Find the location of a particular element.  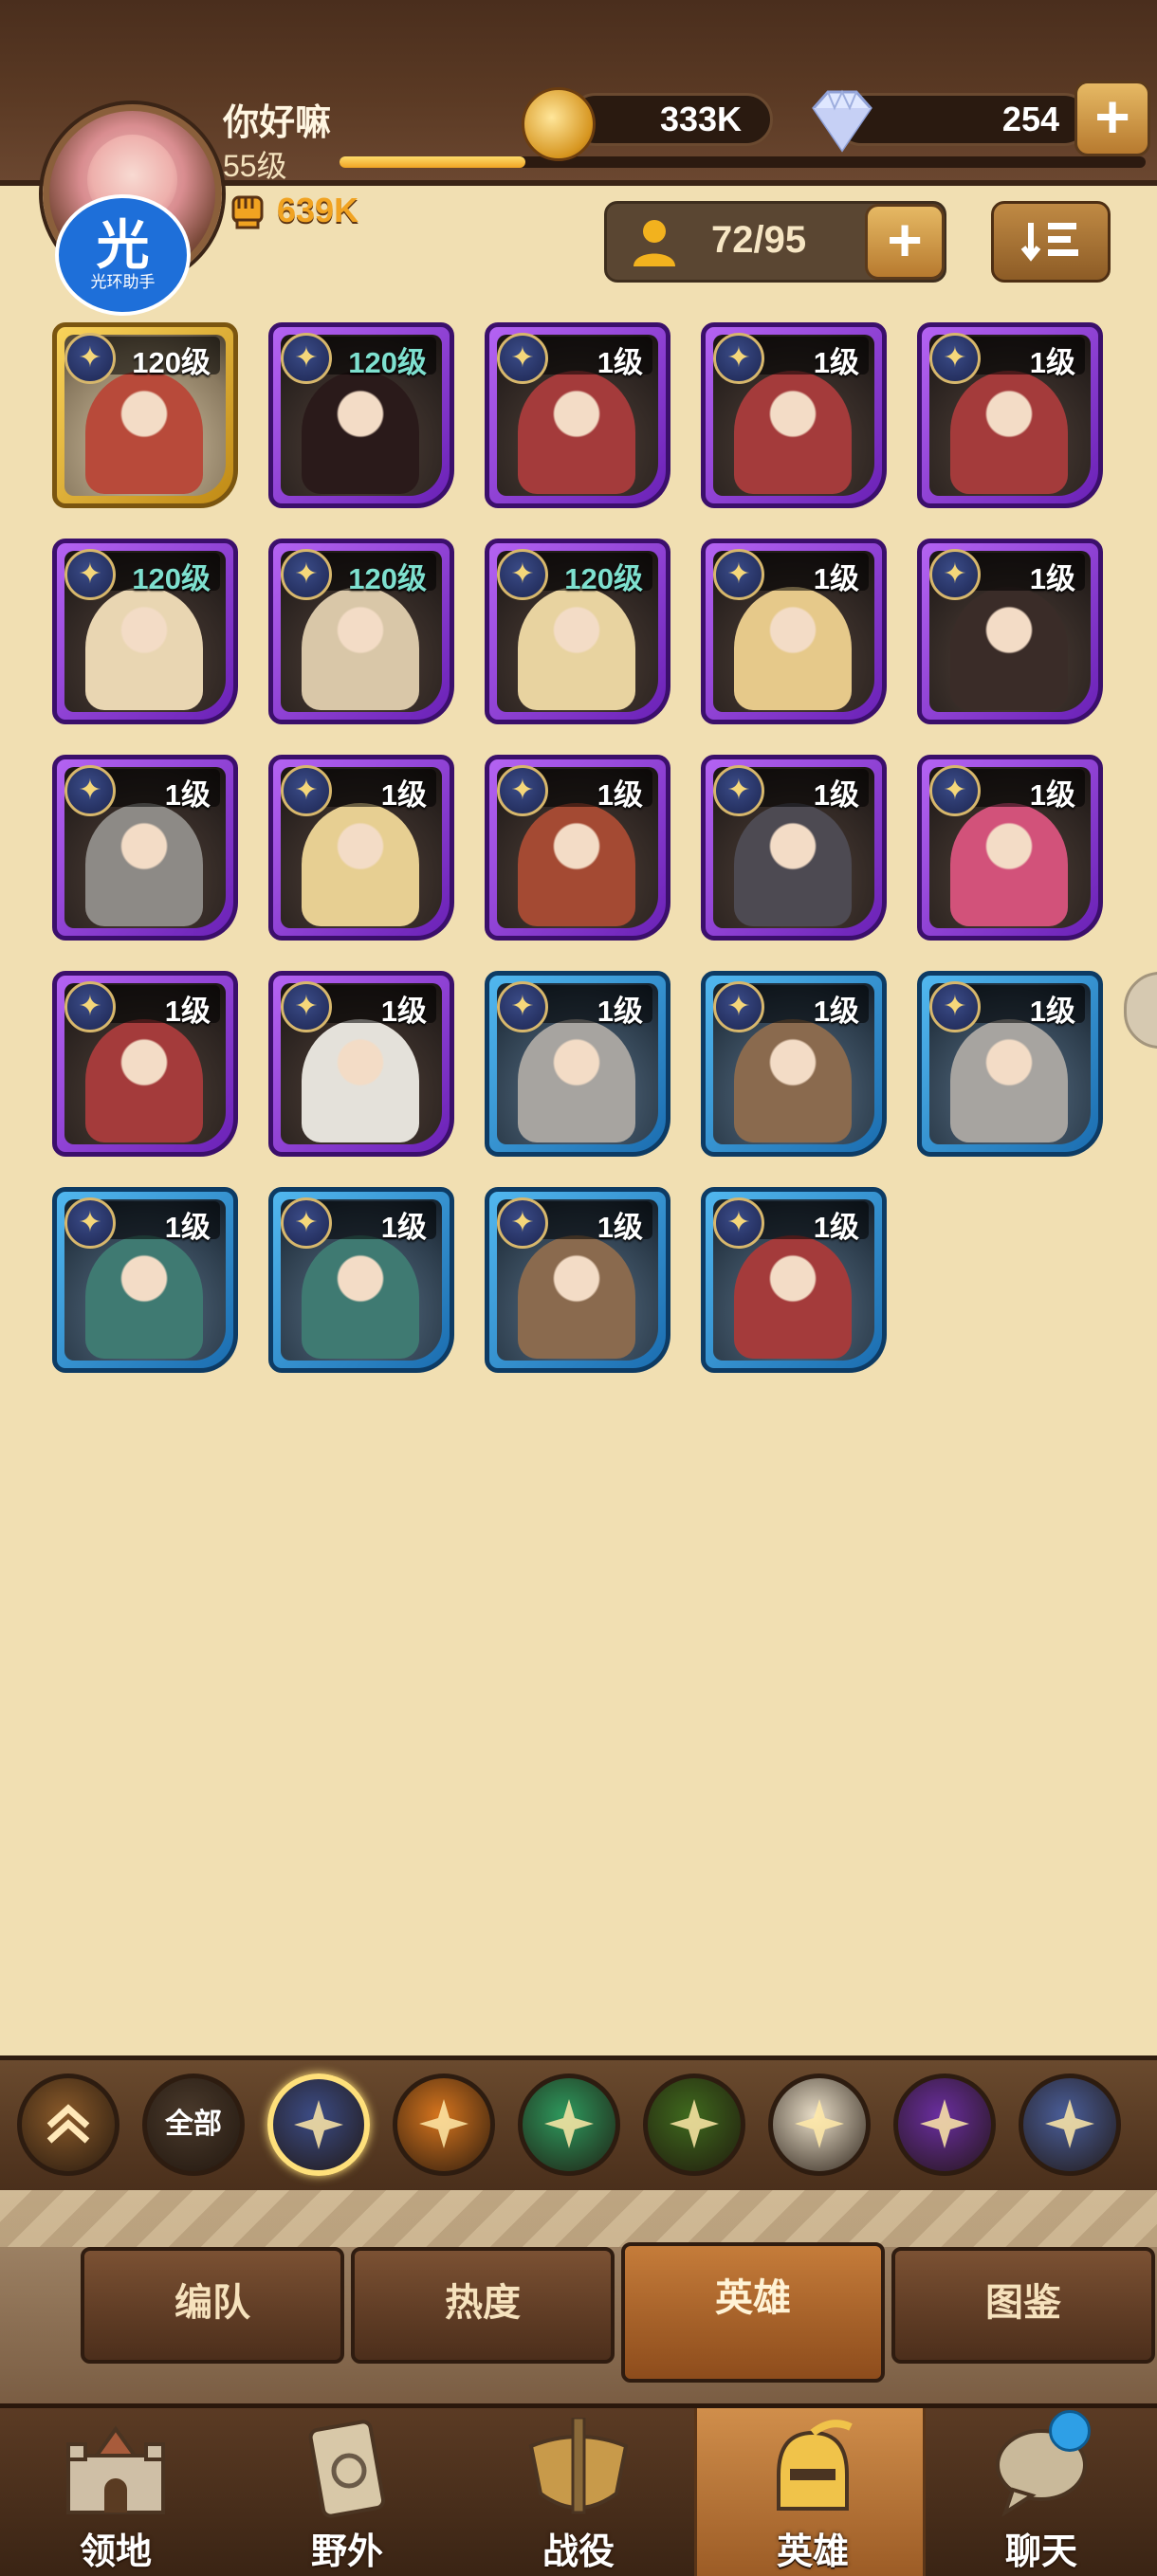

battle-crest-icon is located at coordinates (578, 2466).